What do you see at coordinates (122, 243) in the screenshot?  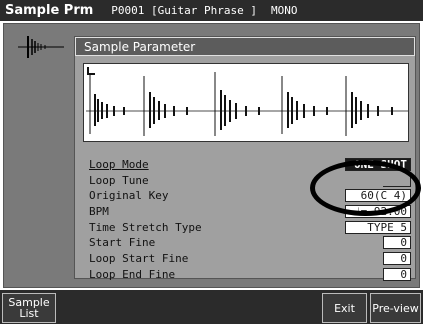 I see `param-label: Start Fine` at bounding box center [122, 243].